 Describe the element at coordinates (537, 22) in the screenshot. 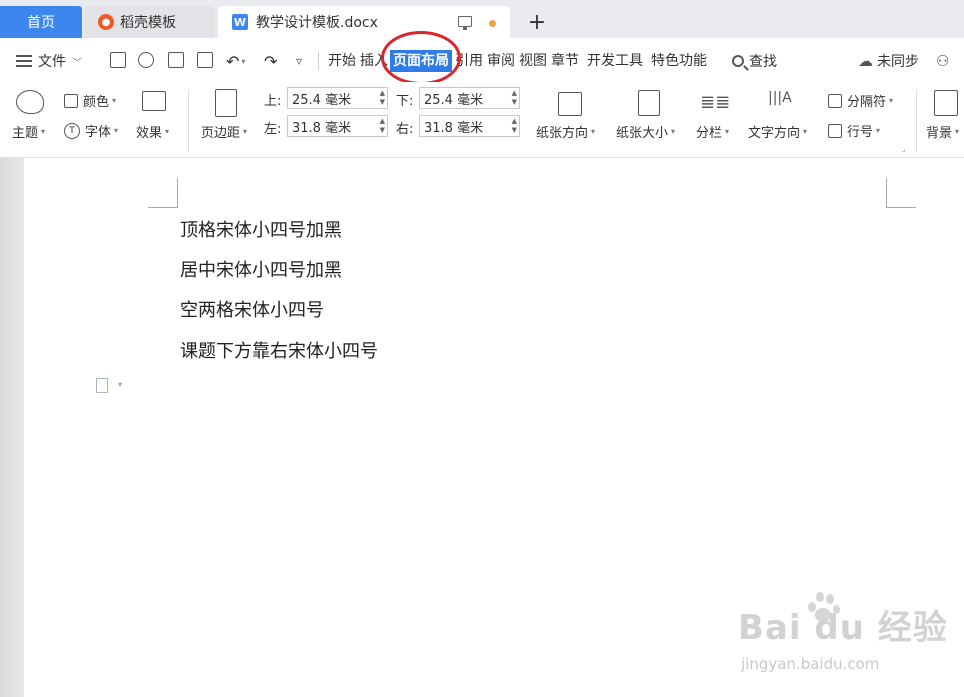

I see `new-tab-button: +` at that location.